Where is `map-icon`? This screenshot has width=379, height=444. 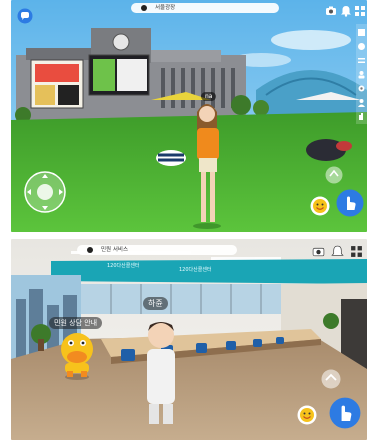 map-icon is located at coordinates (361, 32).